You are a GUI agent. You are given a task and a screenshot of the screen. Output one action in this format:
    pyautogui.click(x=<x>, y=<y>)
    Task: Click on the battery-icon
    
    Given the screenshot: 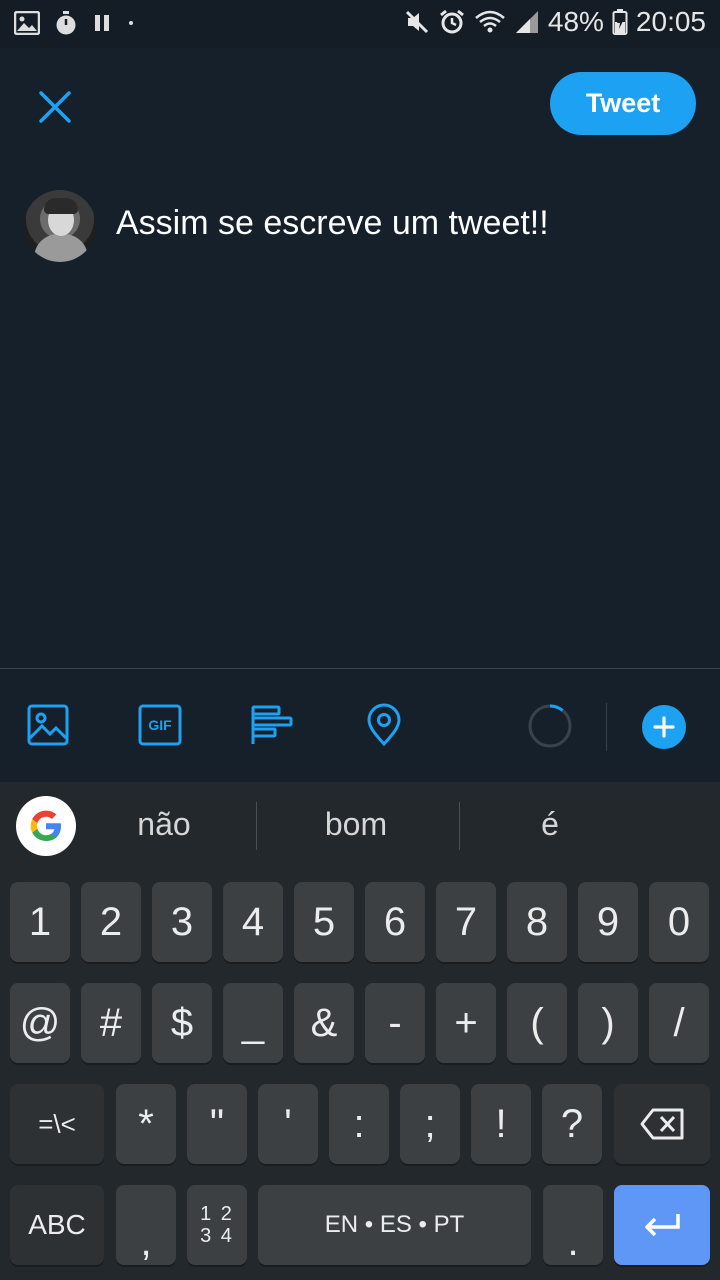 What is the action you would take?
    pyautogui.click(x=620, y=22)
    